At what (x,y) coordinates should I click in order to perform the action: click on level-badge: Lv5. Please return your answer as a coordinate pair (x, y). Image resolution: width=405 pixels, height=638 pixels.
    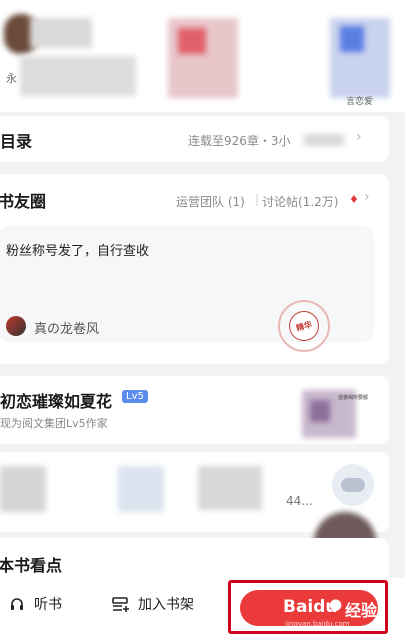
    Looking at the image, I should click on (135, 396).